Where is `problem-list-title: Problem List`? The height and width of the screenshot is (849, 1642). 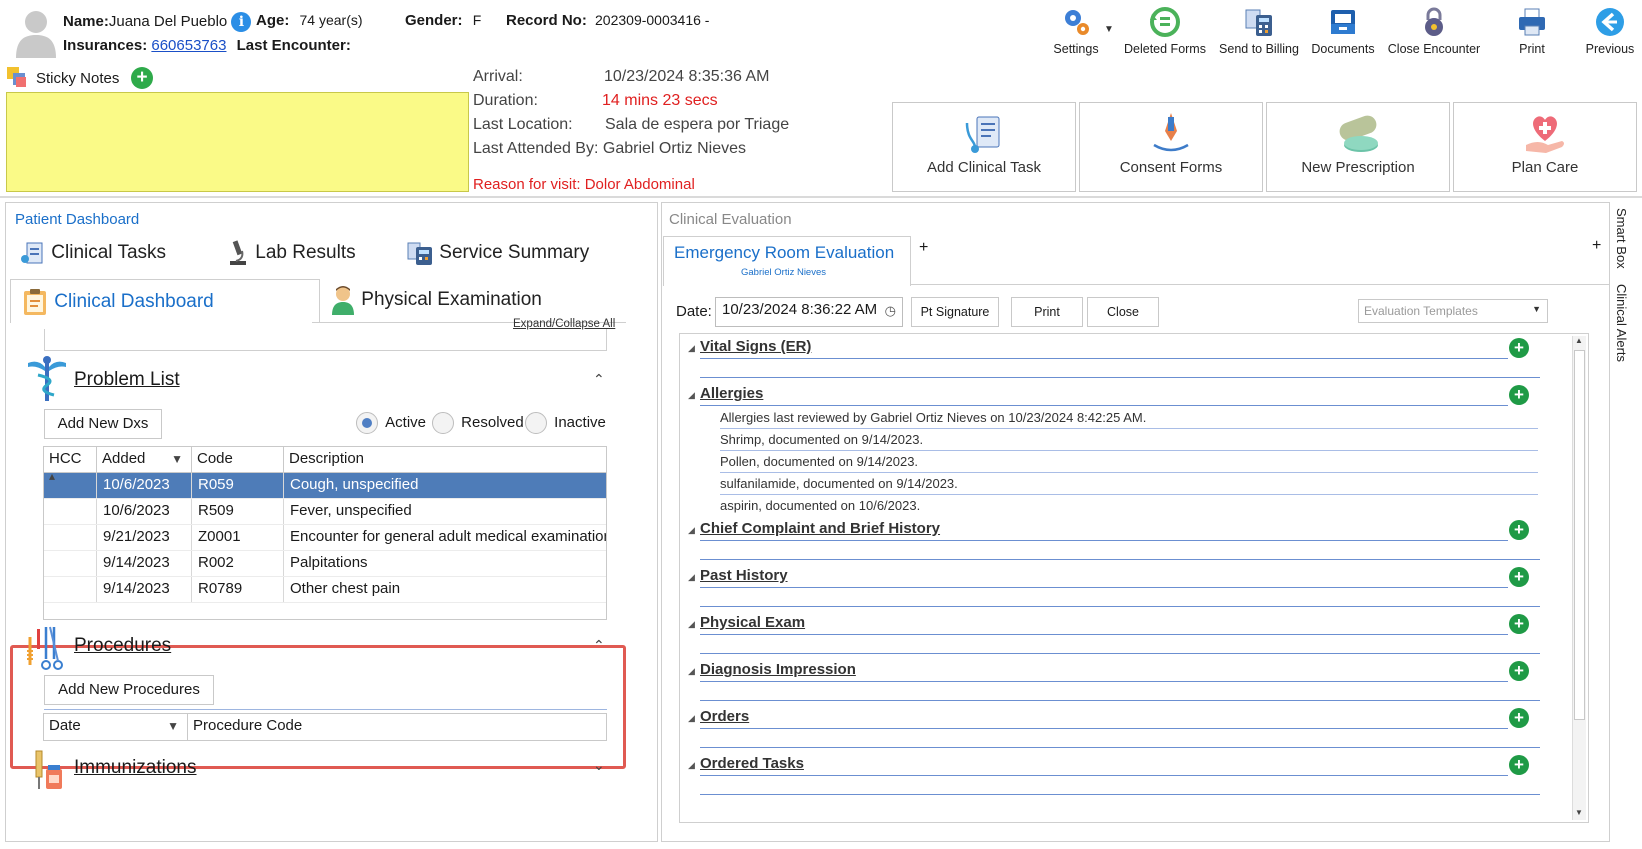 problem-list-title: Problem List is located at coordinates (127, 380).